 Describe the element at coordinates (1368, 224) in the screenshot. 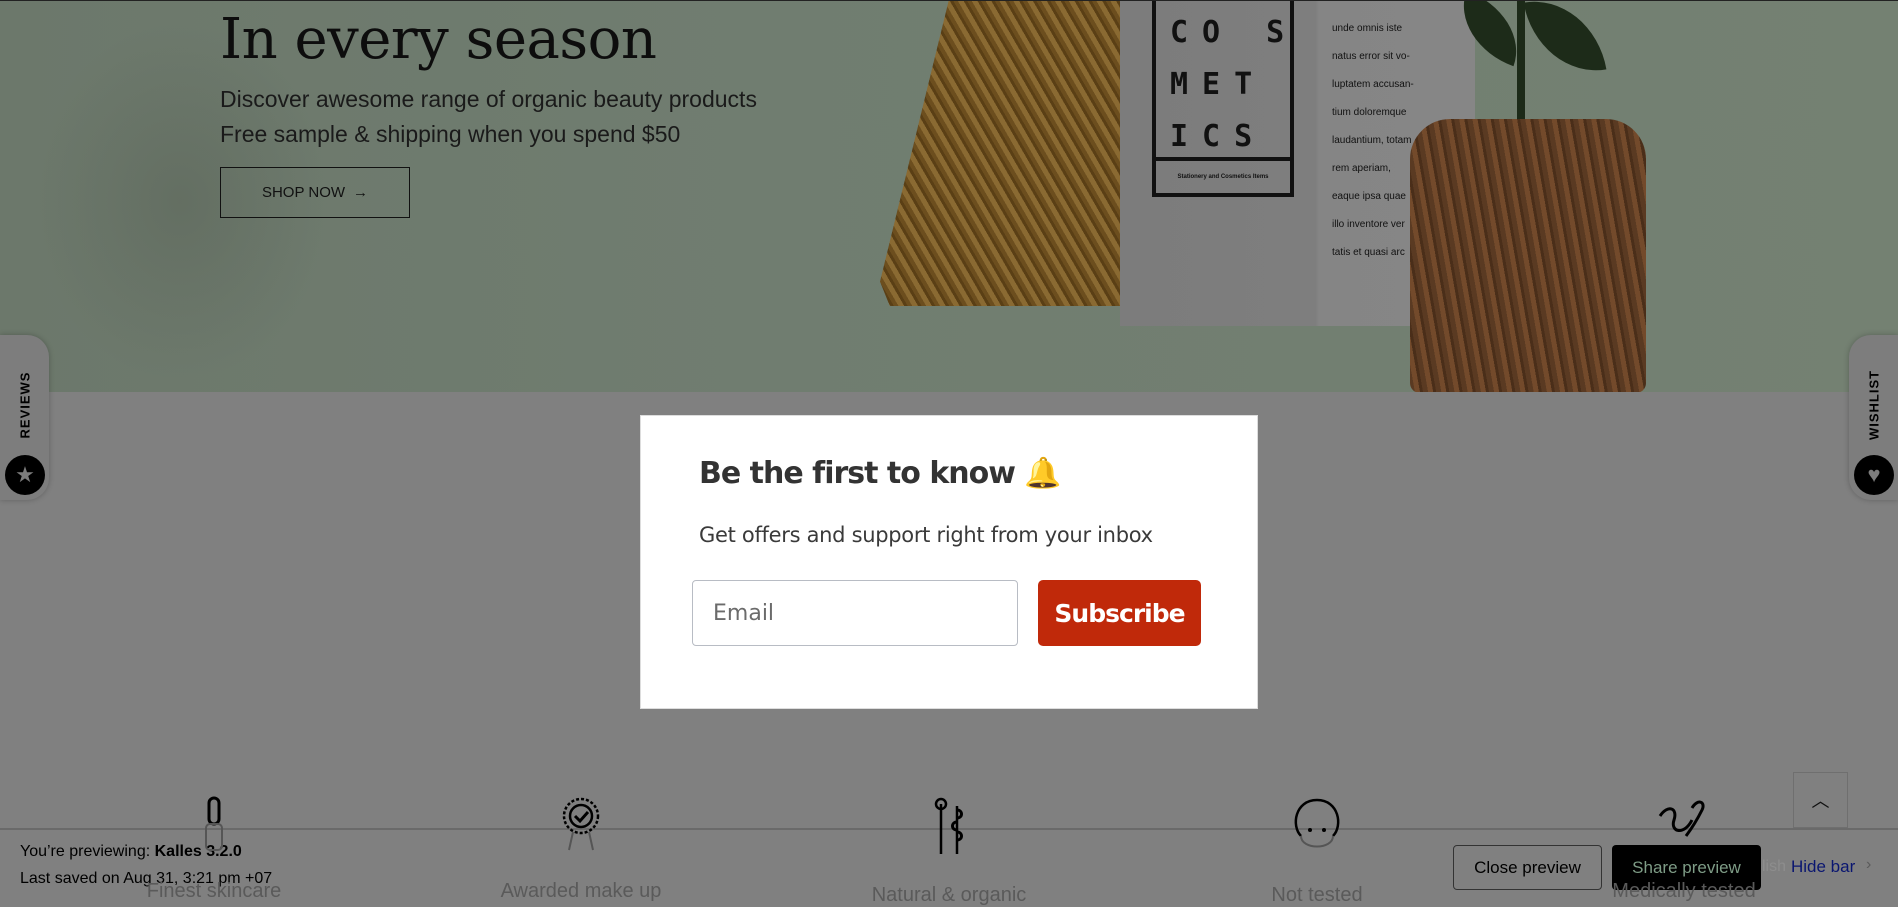

I see `box-text-line: illo inventore ver` at that location.